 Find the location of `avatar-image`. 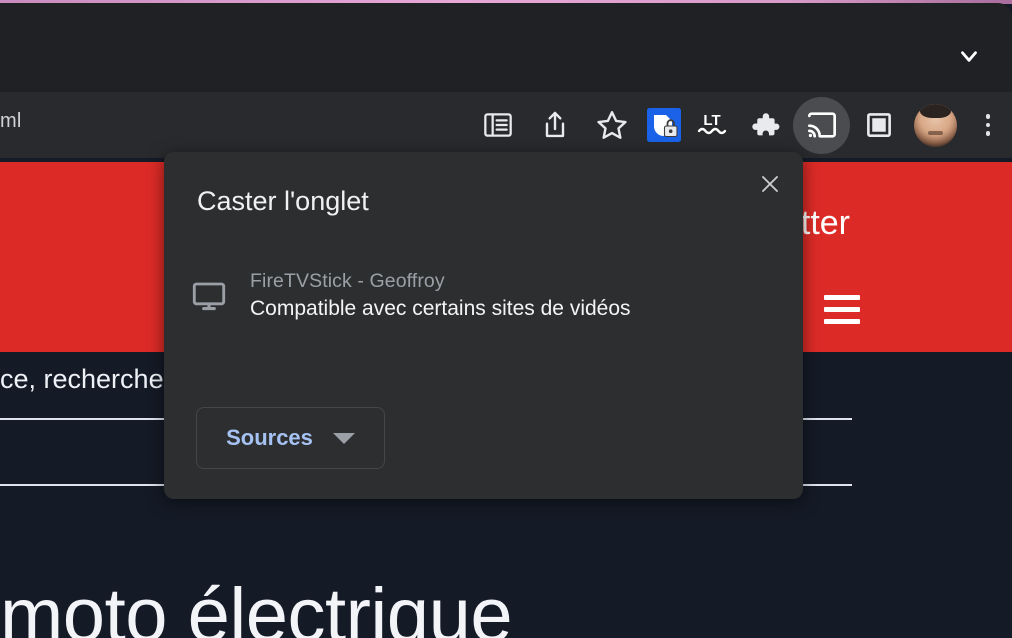

avatar-image is located at coordinates (935, 125).